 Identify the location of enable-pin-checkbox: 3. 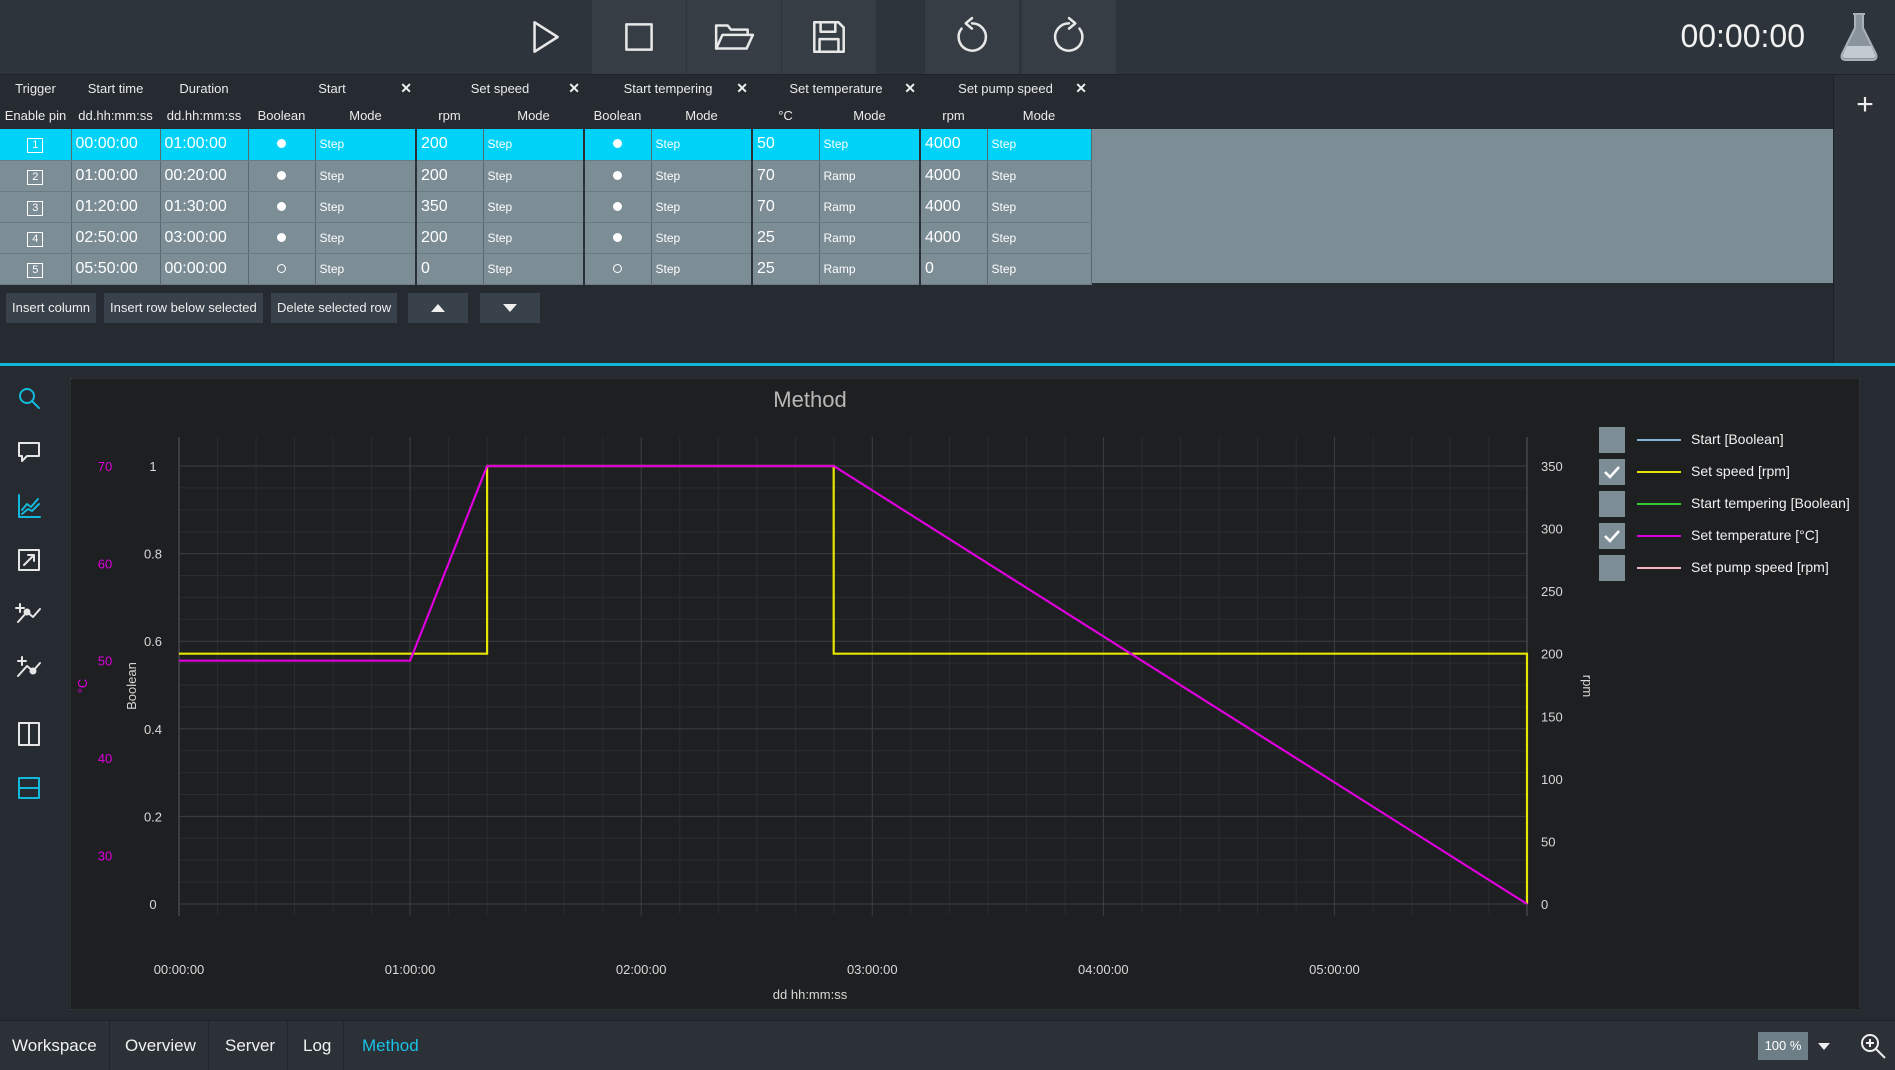
(35, 208).